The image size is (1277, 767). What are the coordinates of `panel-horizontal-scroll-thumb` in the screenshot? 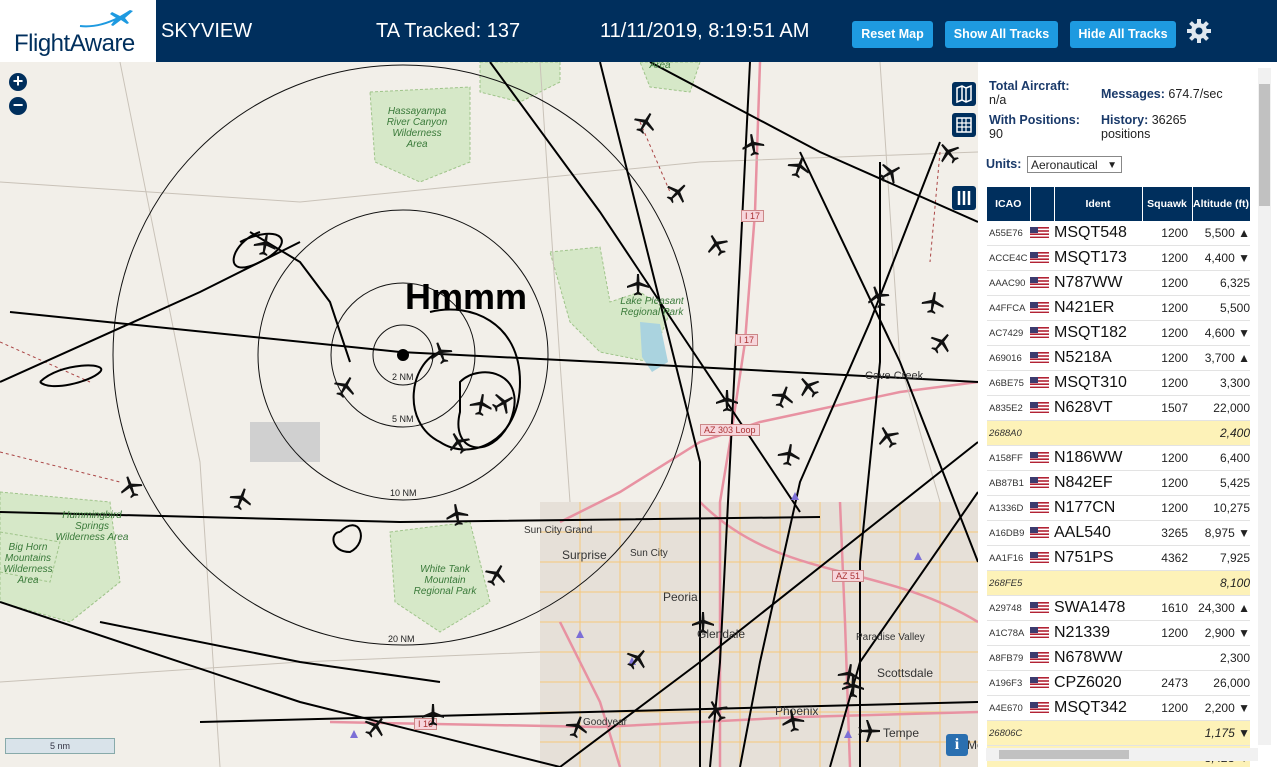 It's located at (1064, 754).